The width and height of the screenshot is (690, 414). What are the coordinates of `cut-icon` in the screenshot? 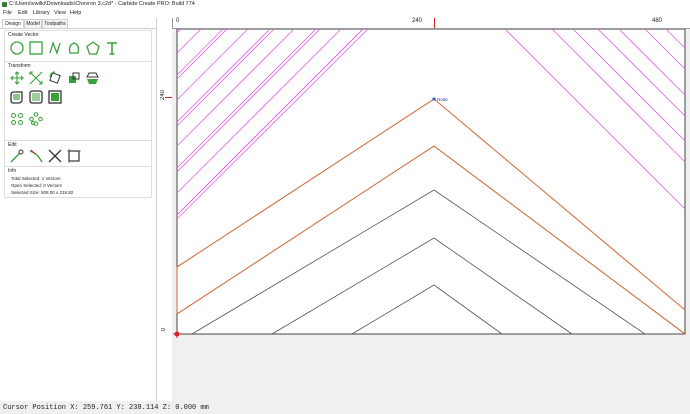 It's located at (55, 156).